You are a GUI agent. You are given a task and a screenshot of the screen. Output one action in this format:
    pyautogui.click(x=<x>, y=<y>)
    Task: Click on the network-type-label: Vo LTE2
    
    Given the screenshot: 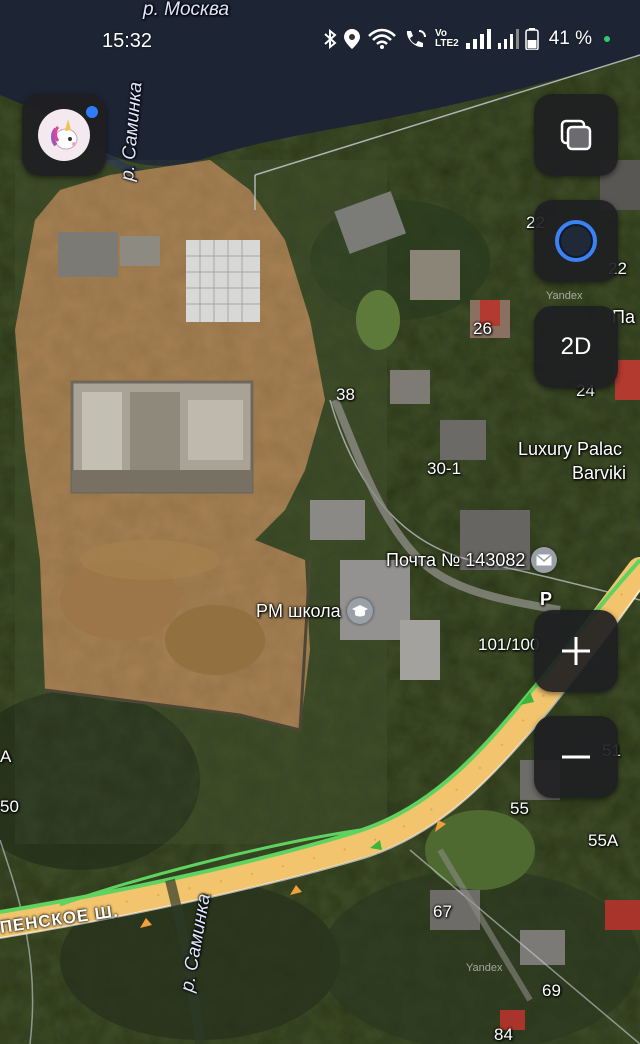 What is the action you would take?
    pyautogui.click(x=447, y=39)
    